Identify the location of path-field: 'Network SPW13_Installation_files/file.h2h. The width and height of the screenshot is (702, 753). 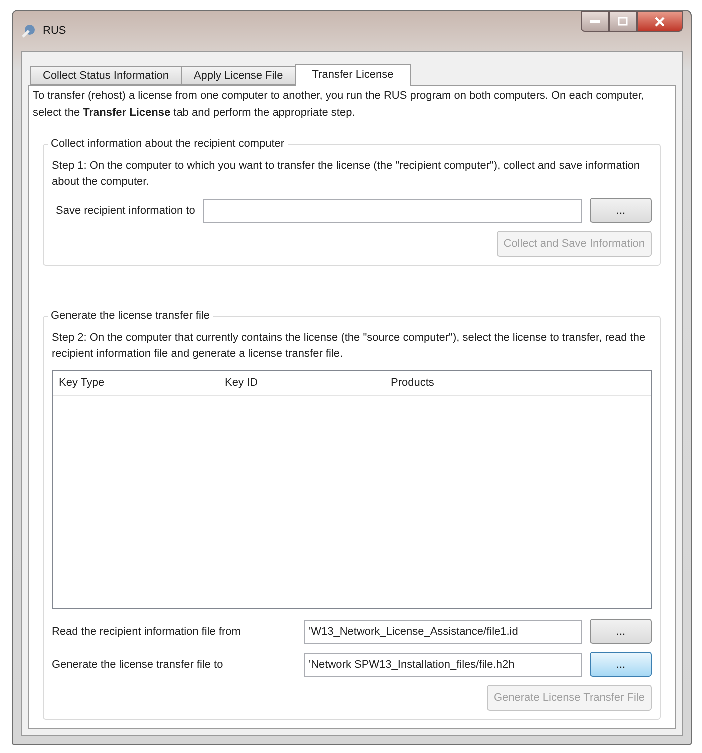
(443, 664).